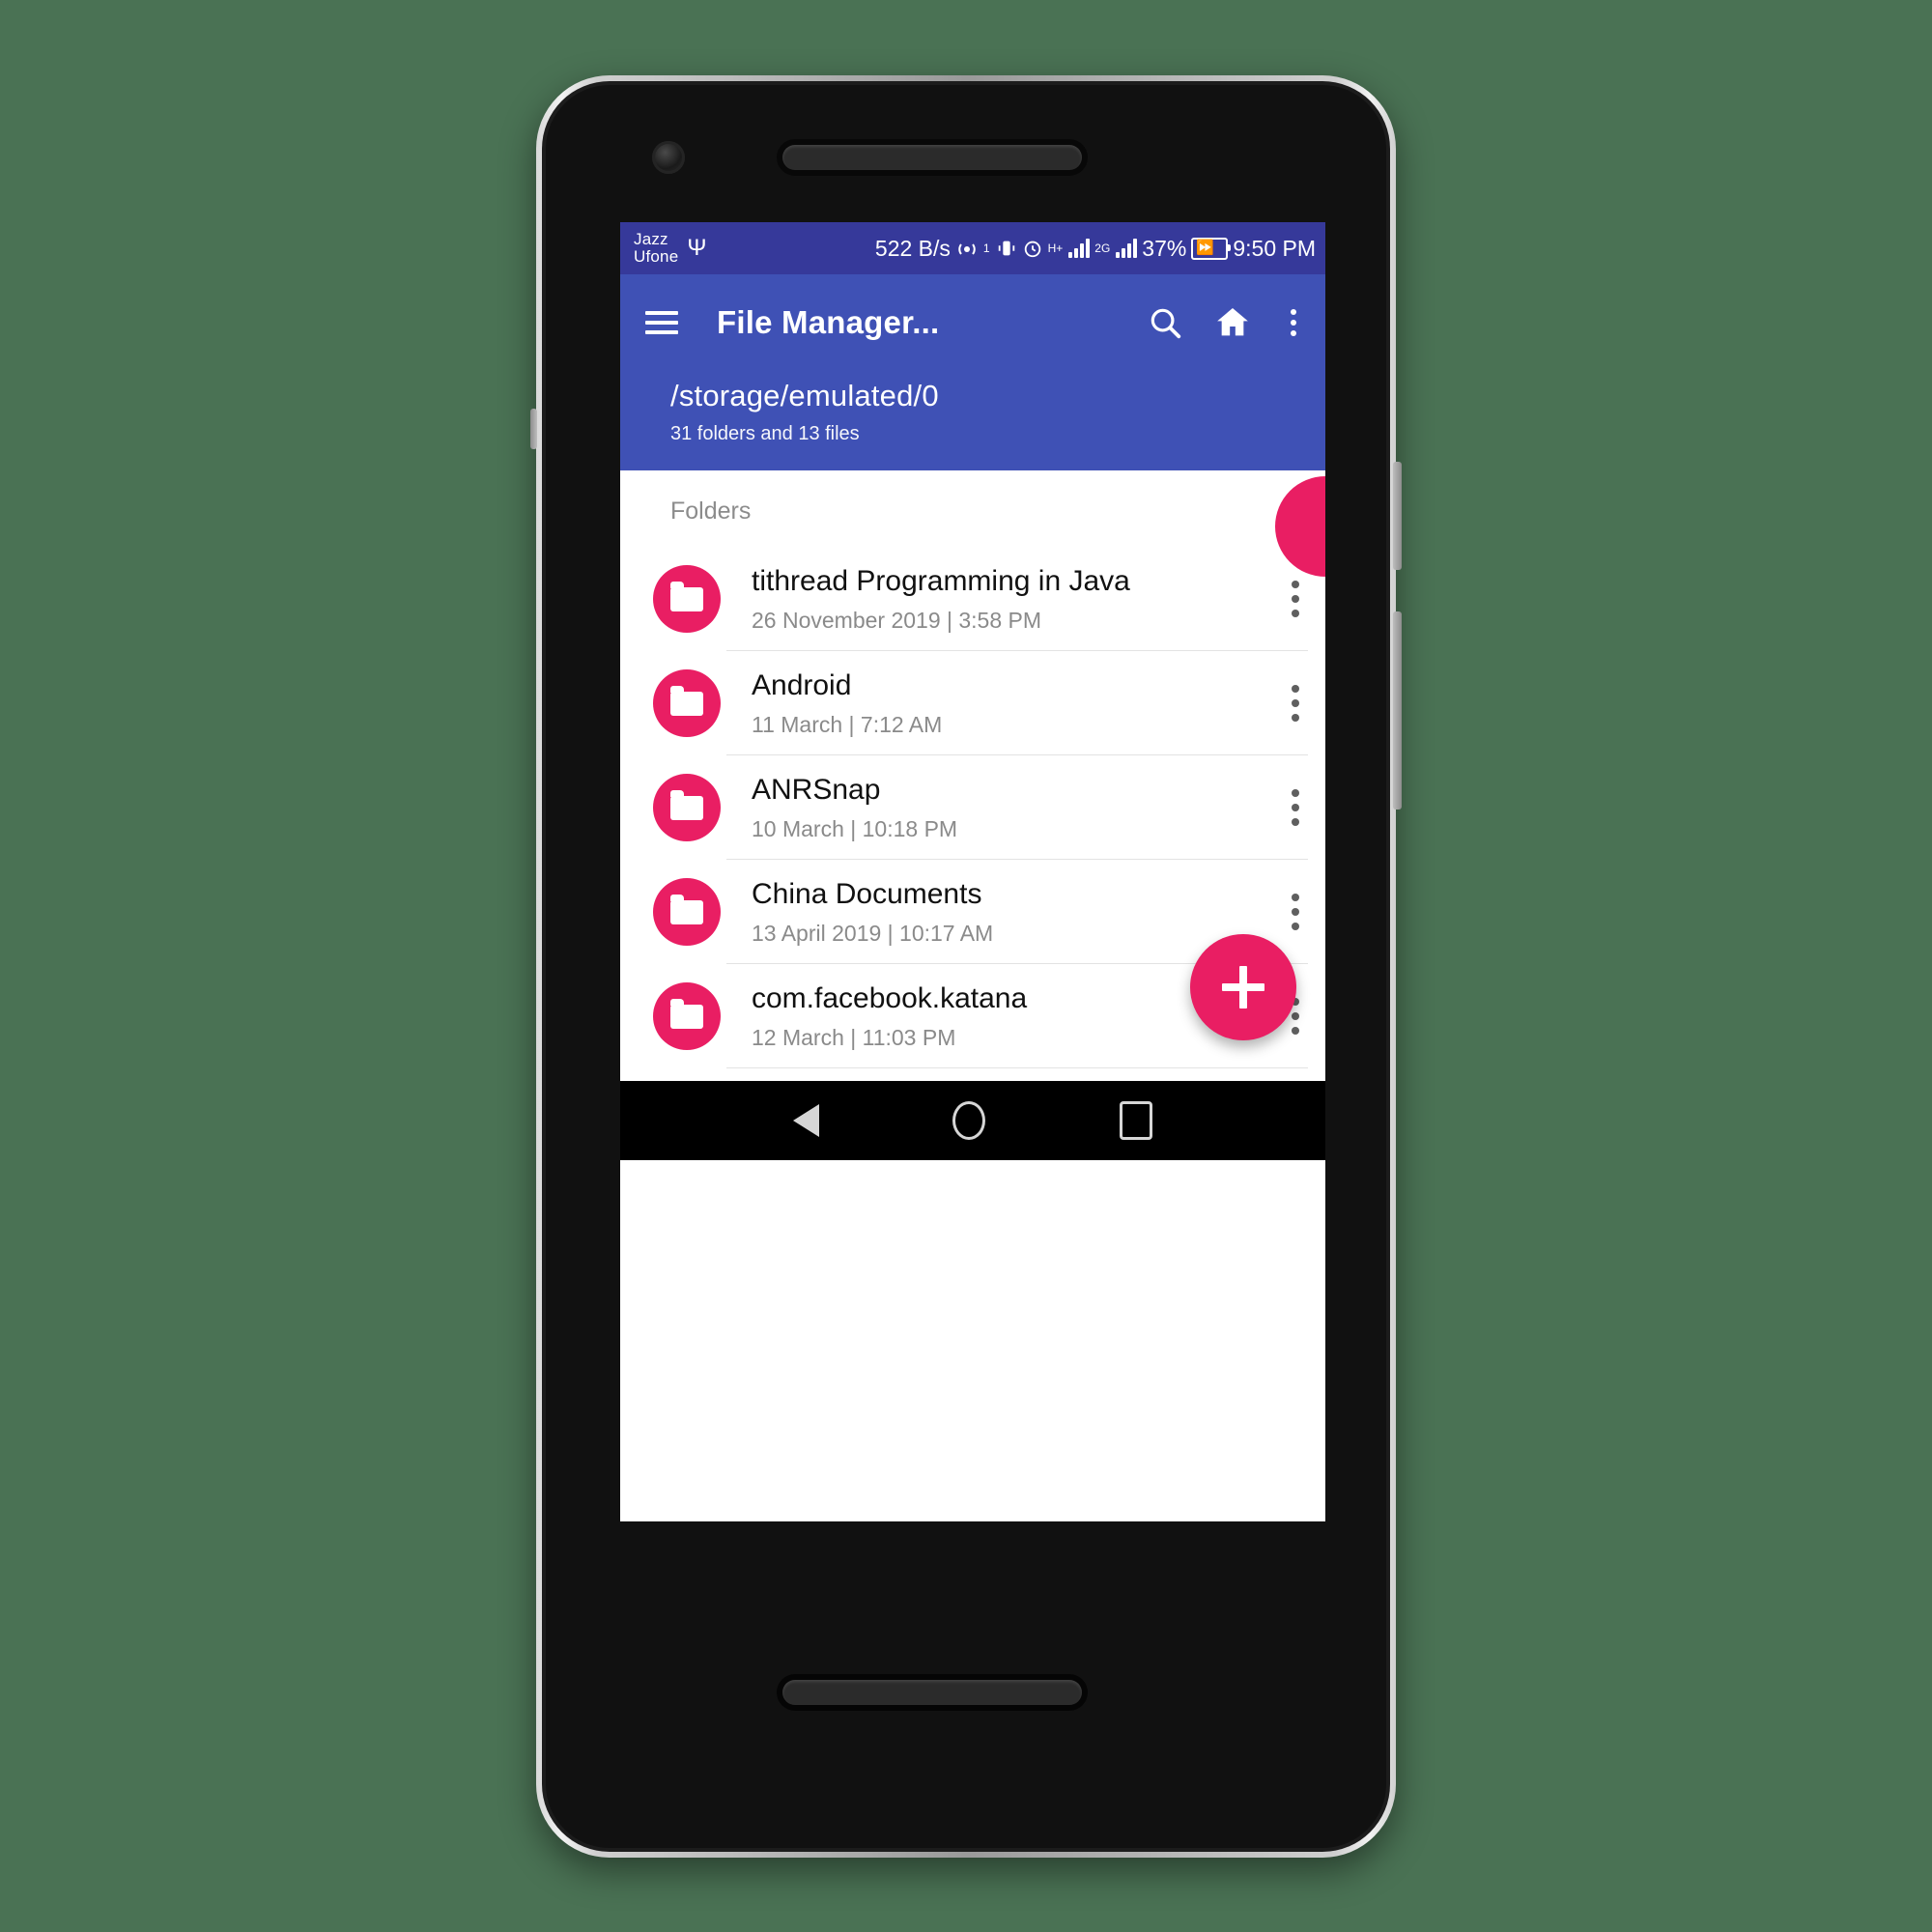 The width and height of the screenshot is (1932, 1932). Describe the element at coordinates (873, 933) in the screenshot. I see `list-item-meta: 13 April 2019 | 10:17 AM` at that location.